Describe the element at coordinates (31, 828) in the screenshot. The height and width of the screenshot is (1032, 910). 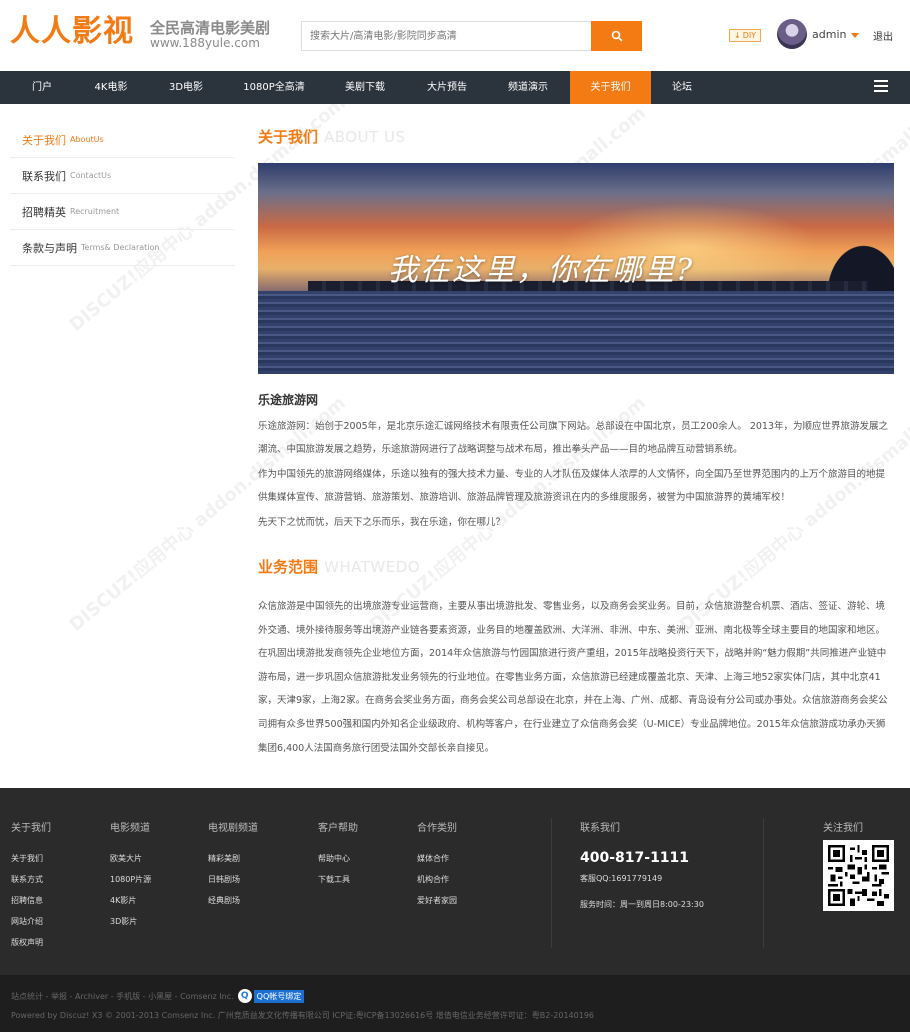
I see `footer-column-heading: 关于我们` at that location.